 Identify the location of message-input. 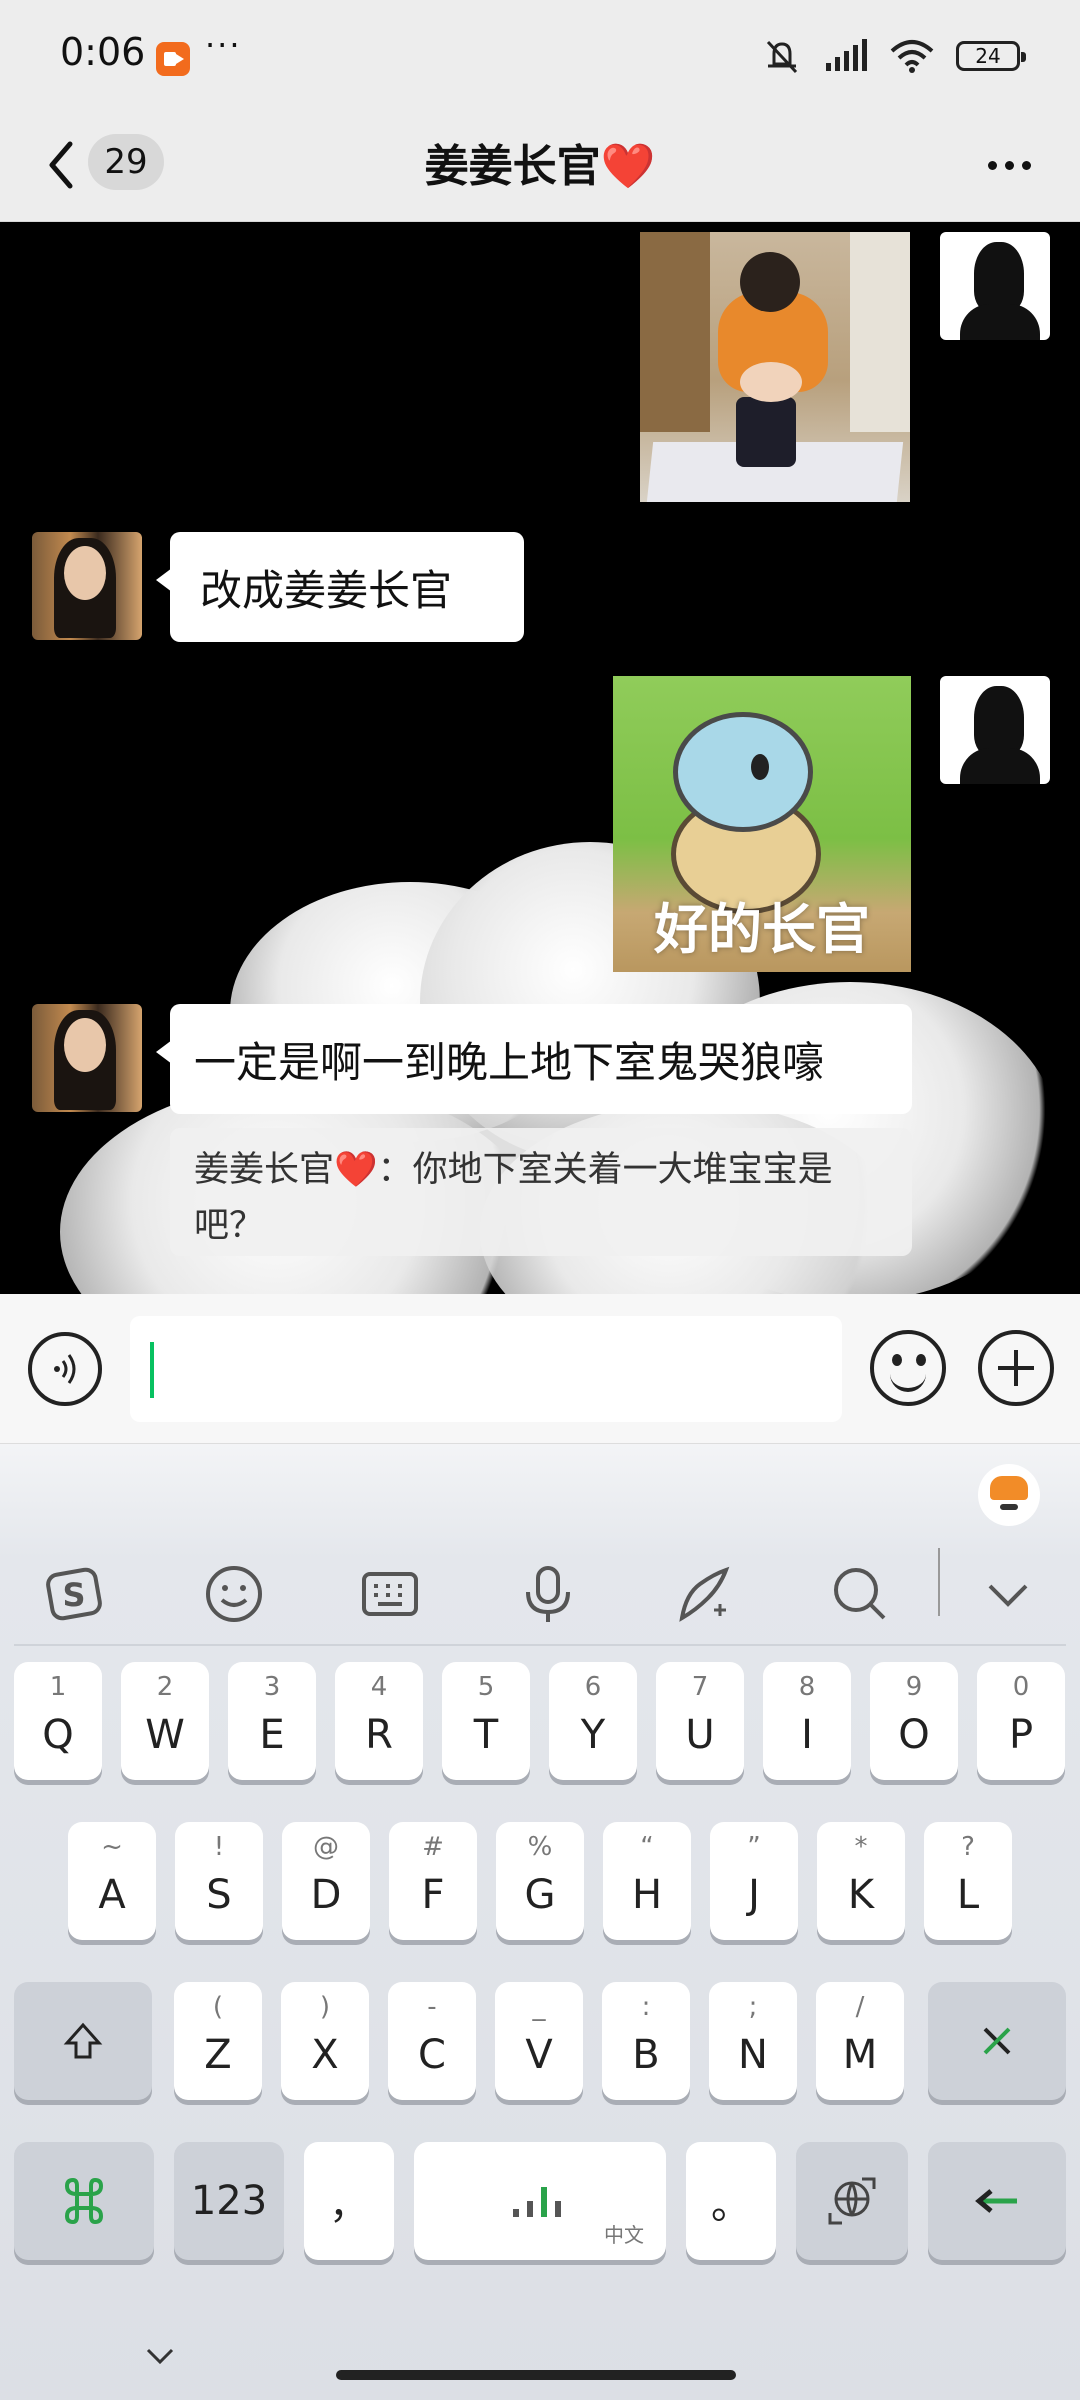
(486, 1369).